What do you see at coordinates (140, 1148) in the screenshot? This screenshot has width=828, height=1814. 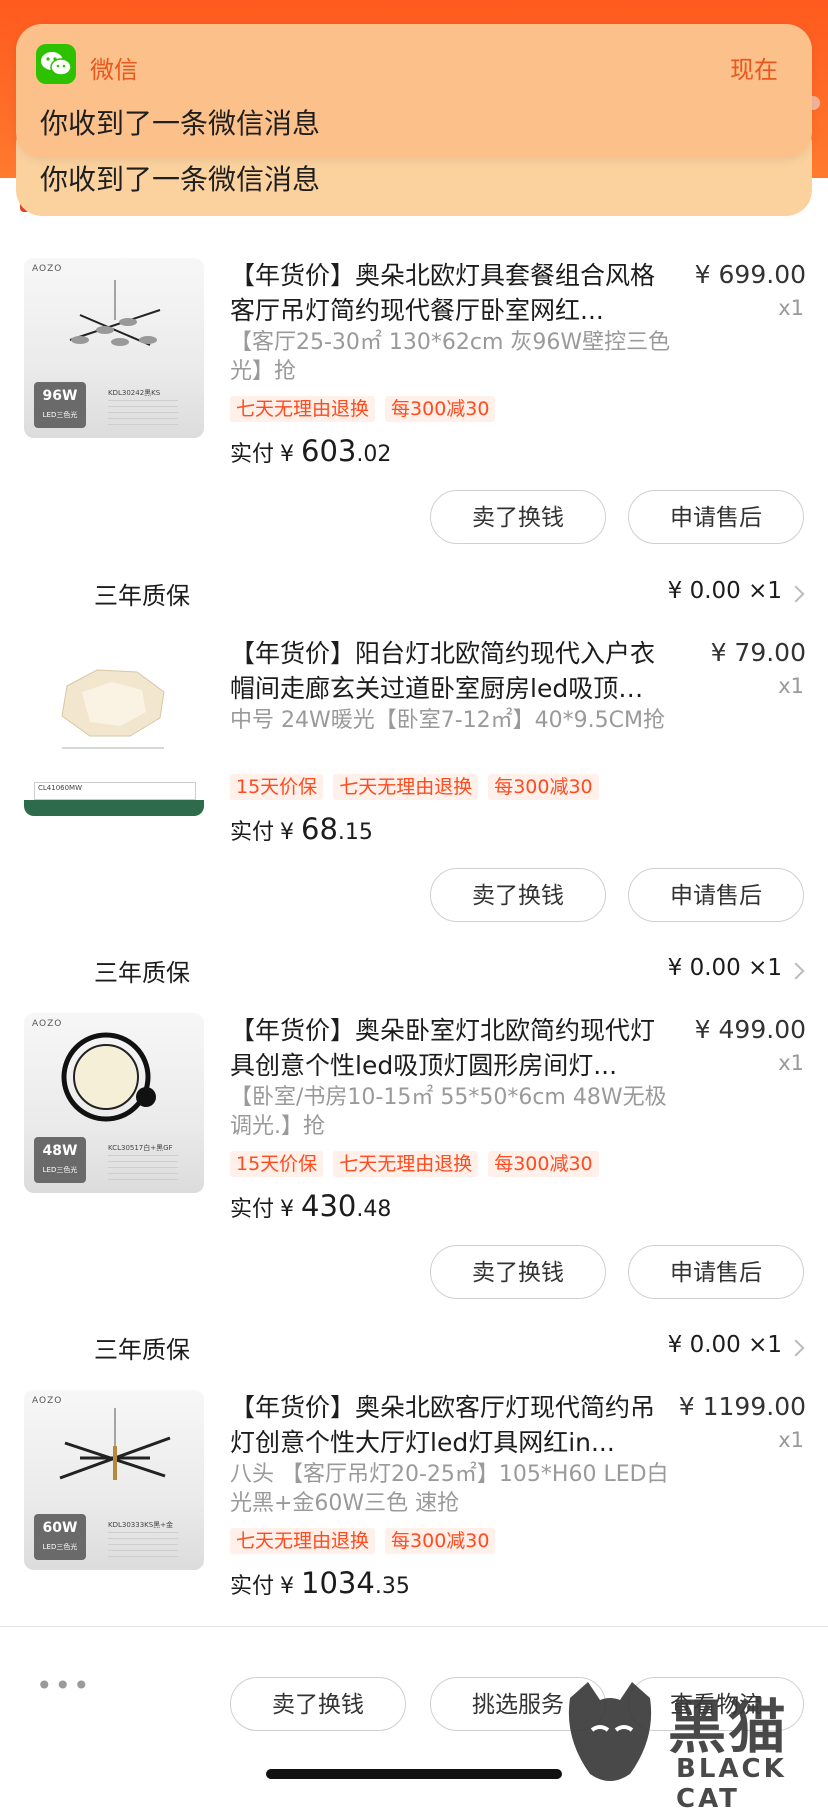 I see `product-sku: KCL30517白+黑GF` at bounding box center [140, 1148].